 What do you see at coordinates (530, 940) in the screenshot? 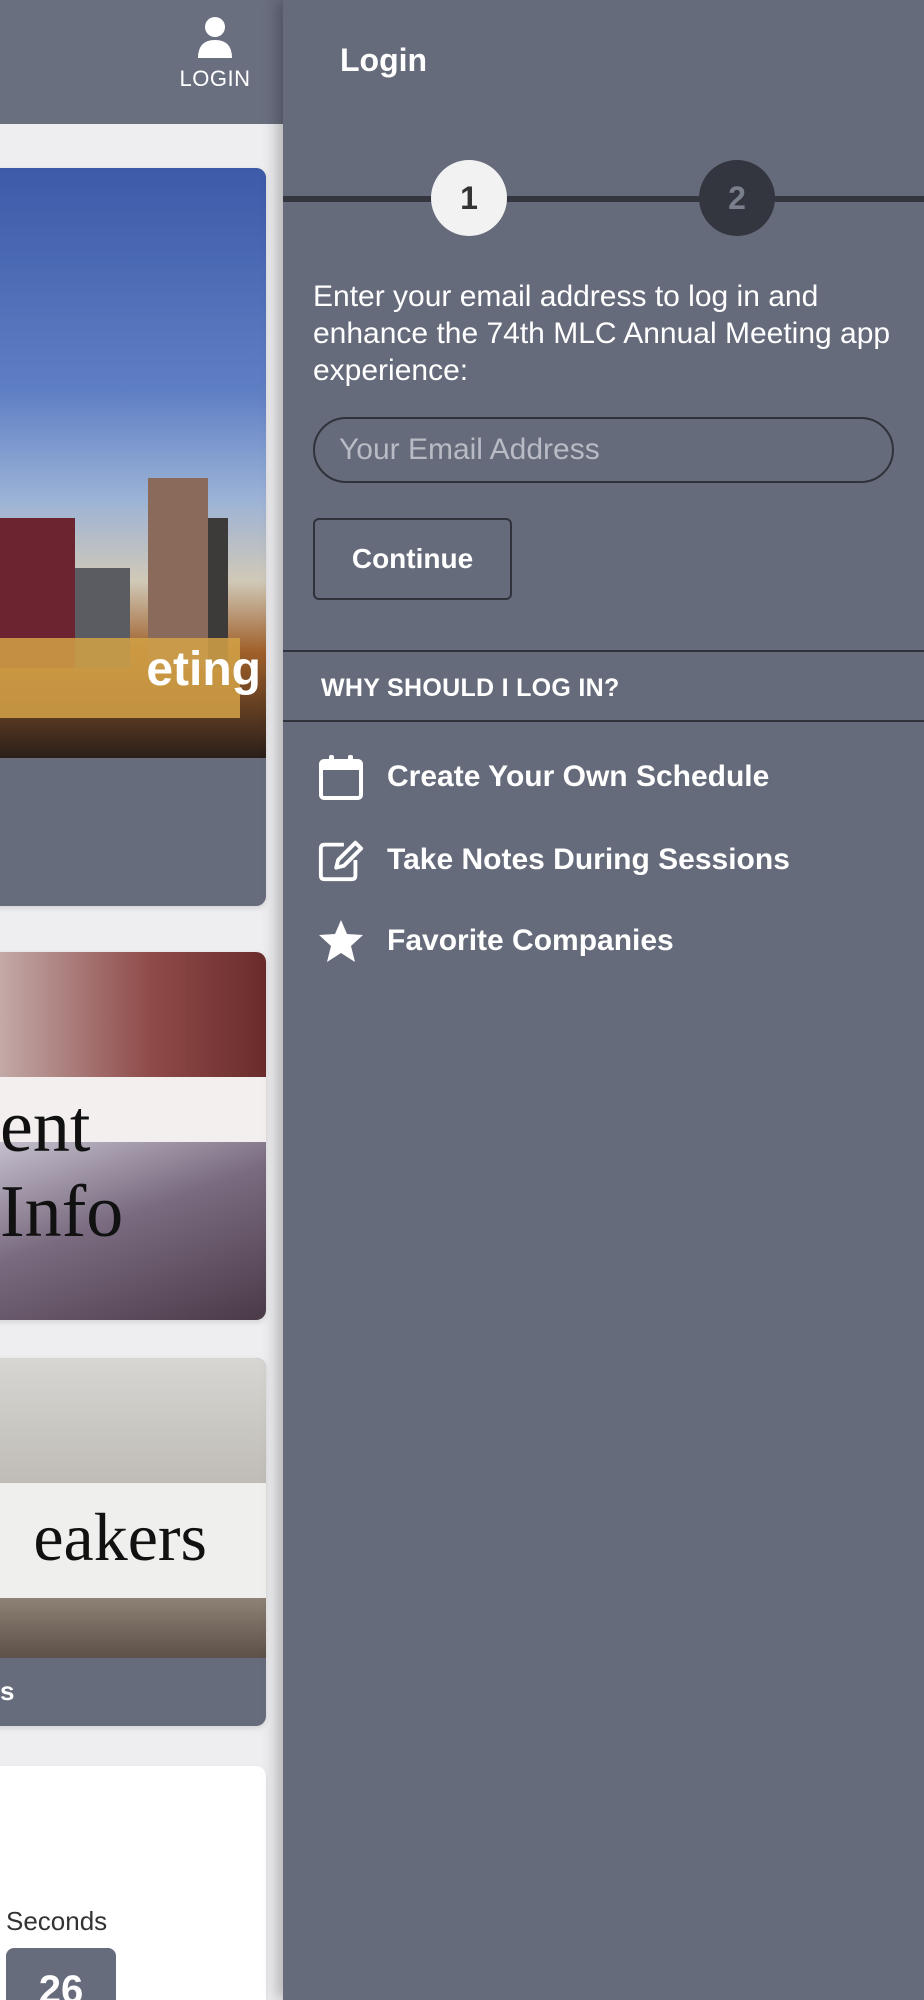
I see `benefit-favorites-label: Favorite Companies` at bounding box center [530, 940].